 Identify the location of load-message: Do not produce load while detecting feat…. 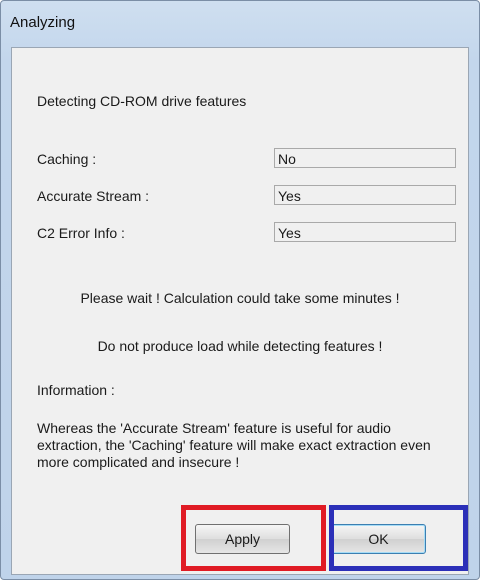
(240, 346).